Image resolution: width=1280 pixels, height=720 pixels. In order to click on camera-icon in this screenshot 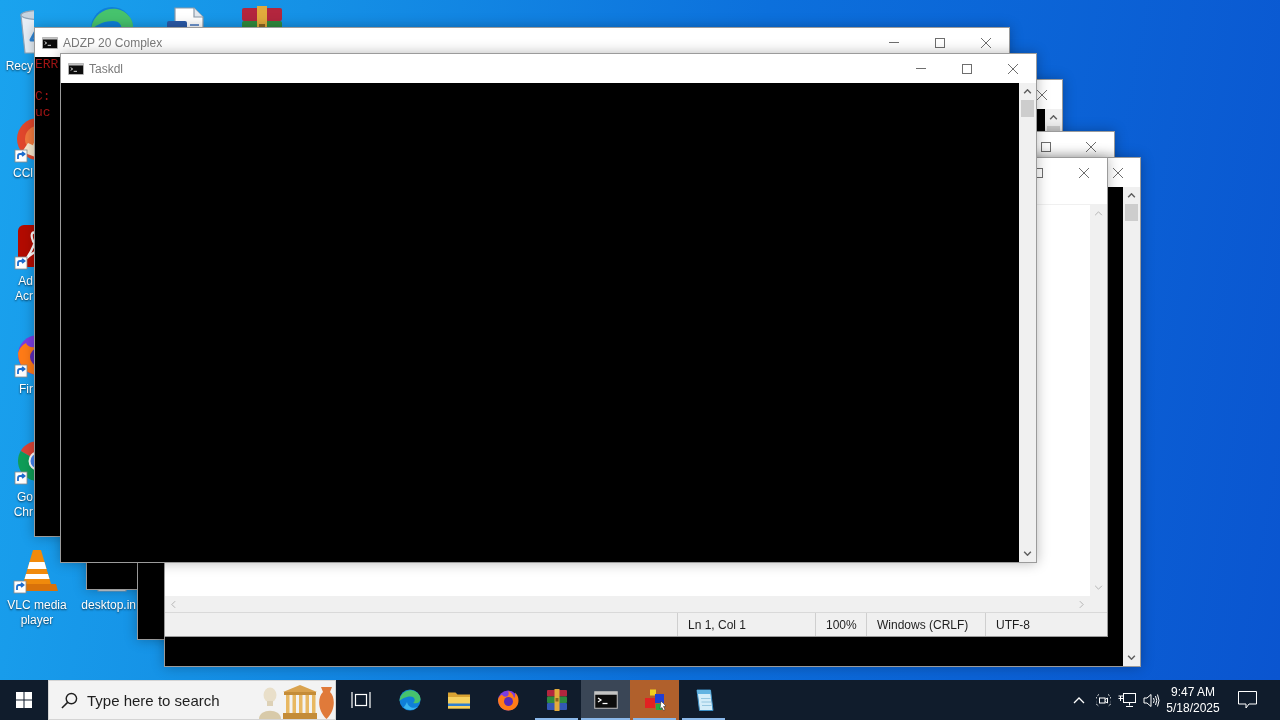, I will do `click(1103, 700)`.